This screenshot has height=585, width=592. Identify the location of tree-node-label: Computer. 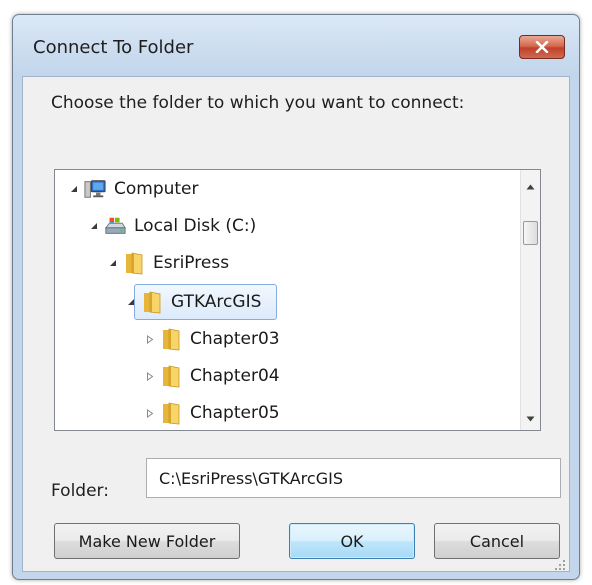
(156, 189).